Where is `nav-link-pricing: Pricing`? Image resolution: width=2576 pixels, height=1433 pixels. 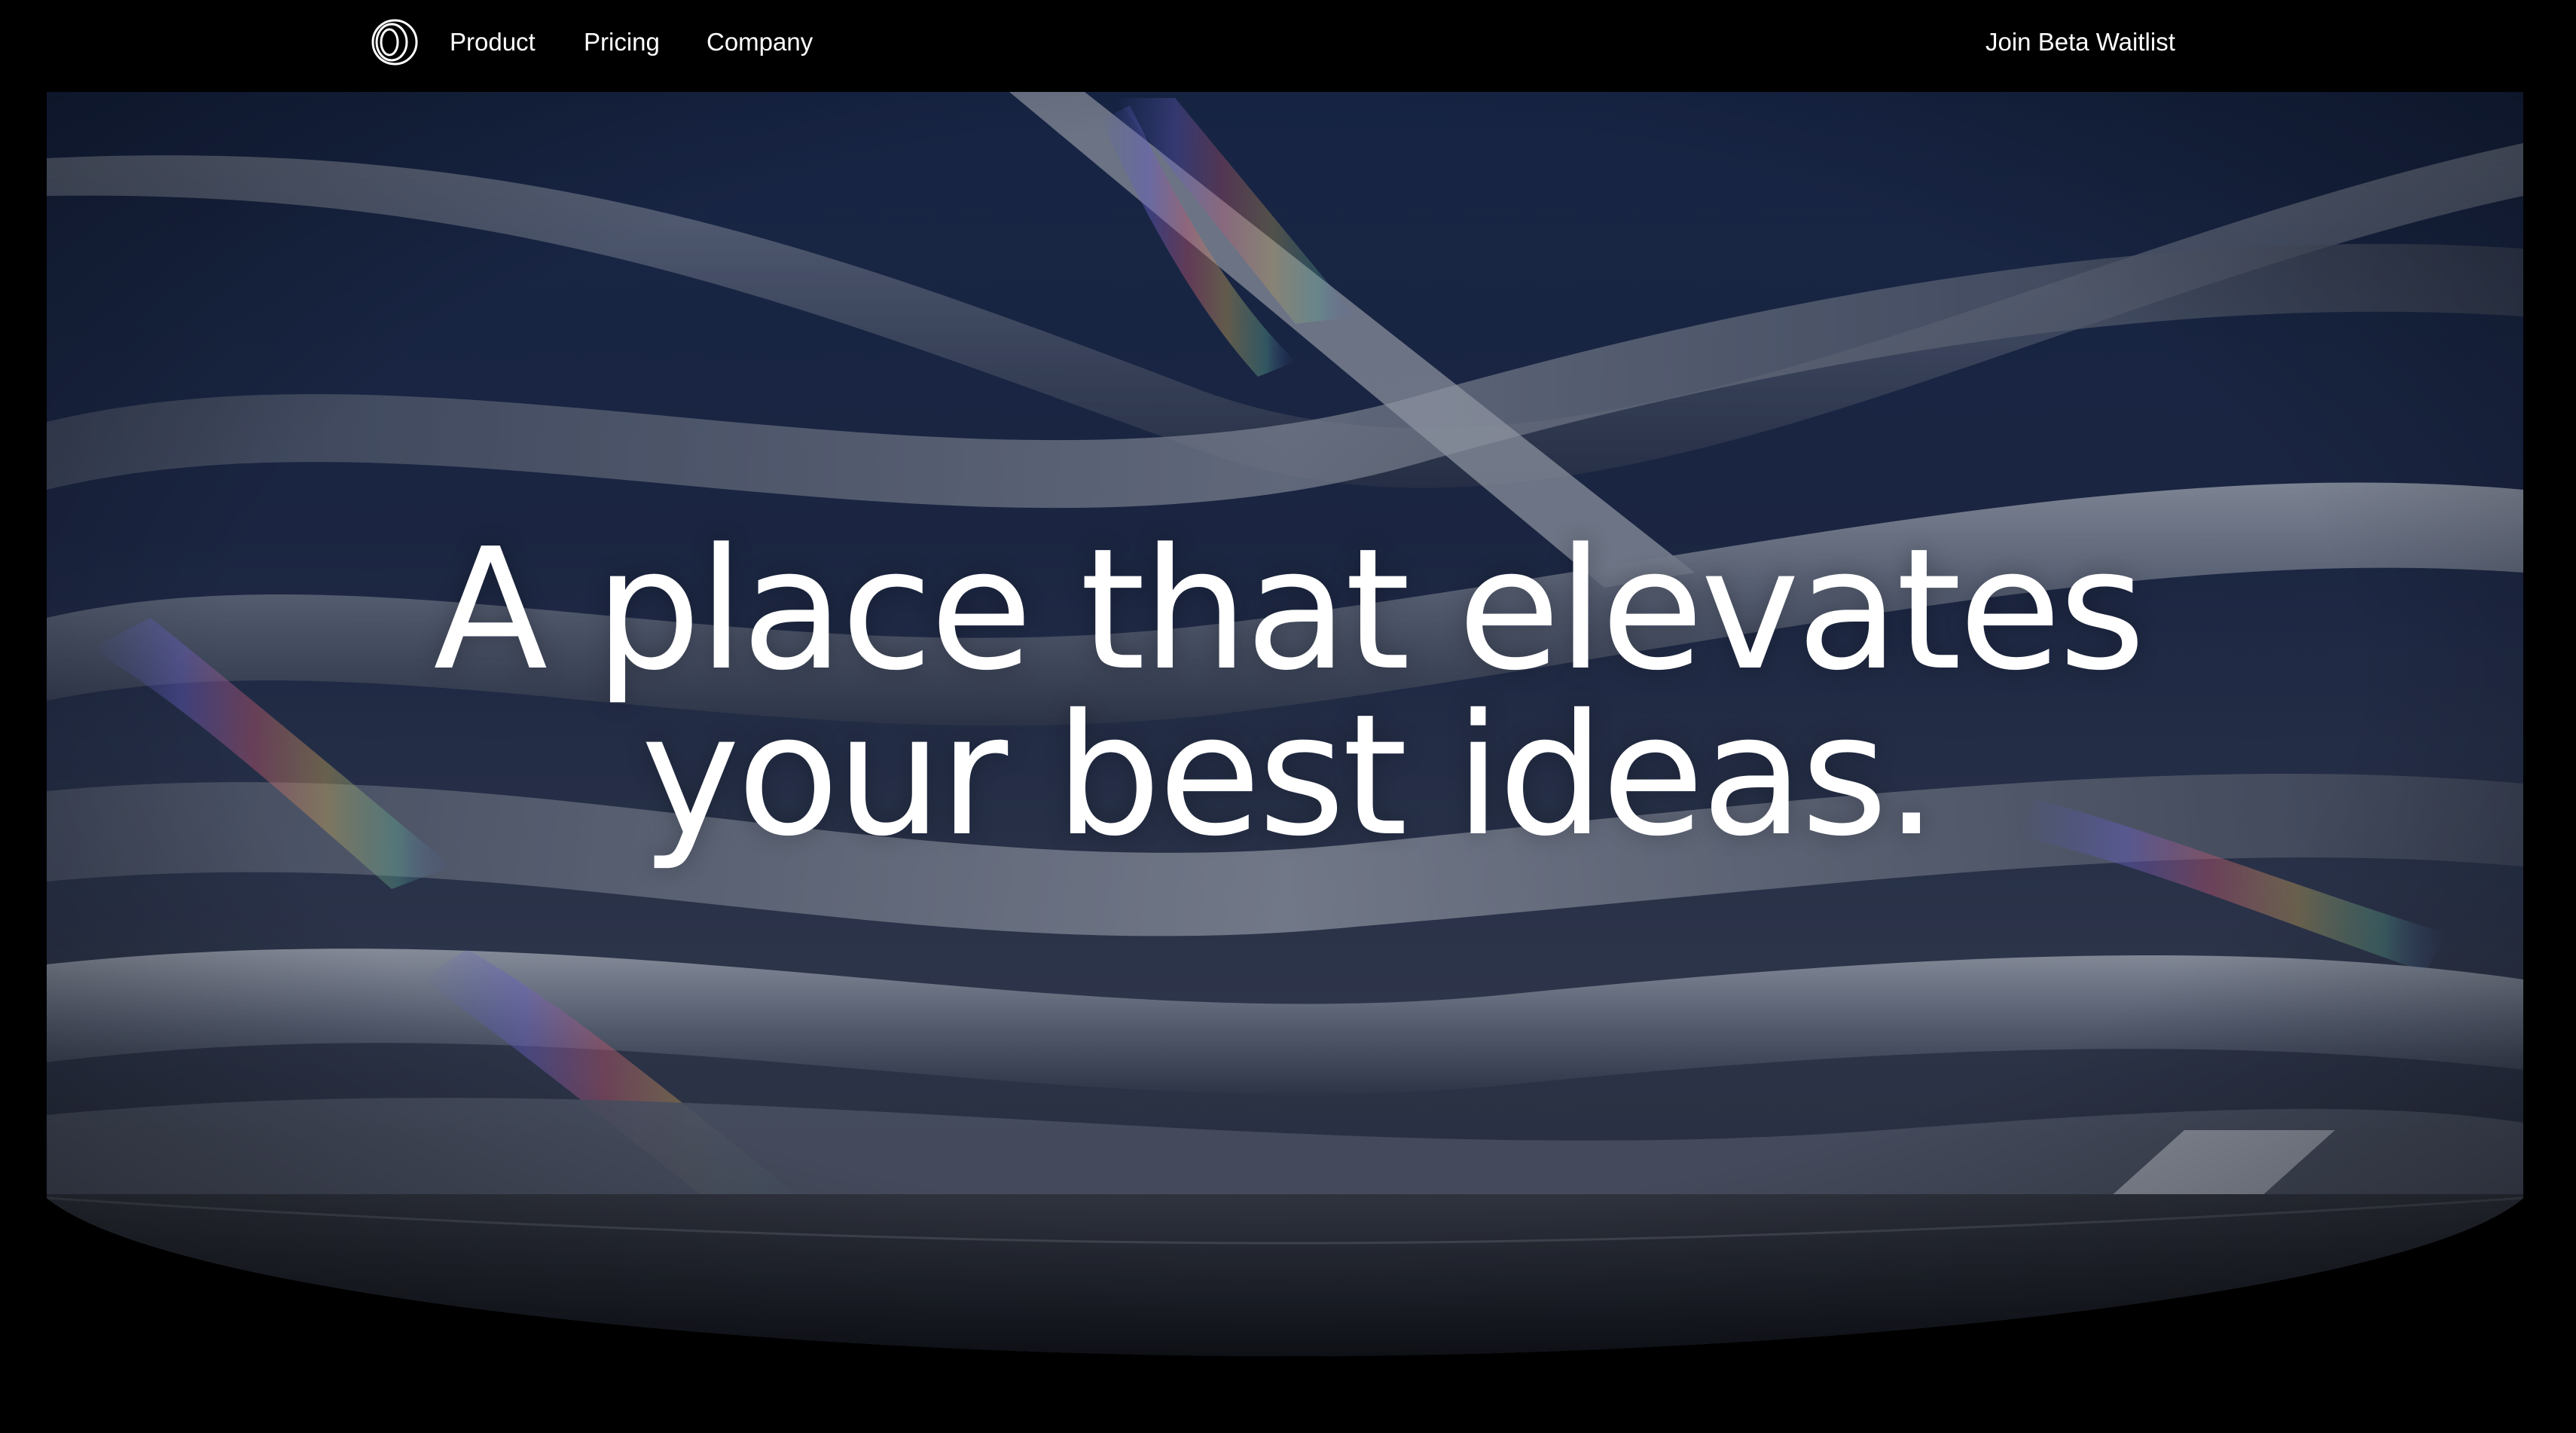
nav-link-pricing: Pricing is located at coordinates (622, 42).